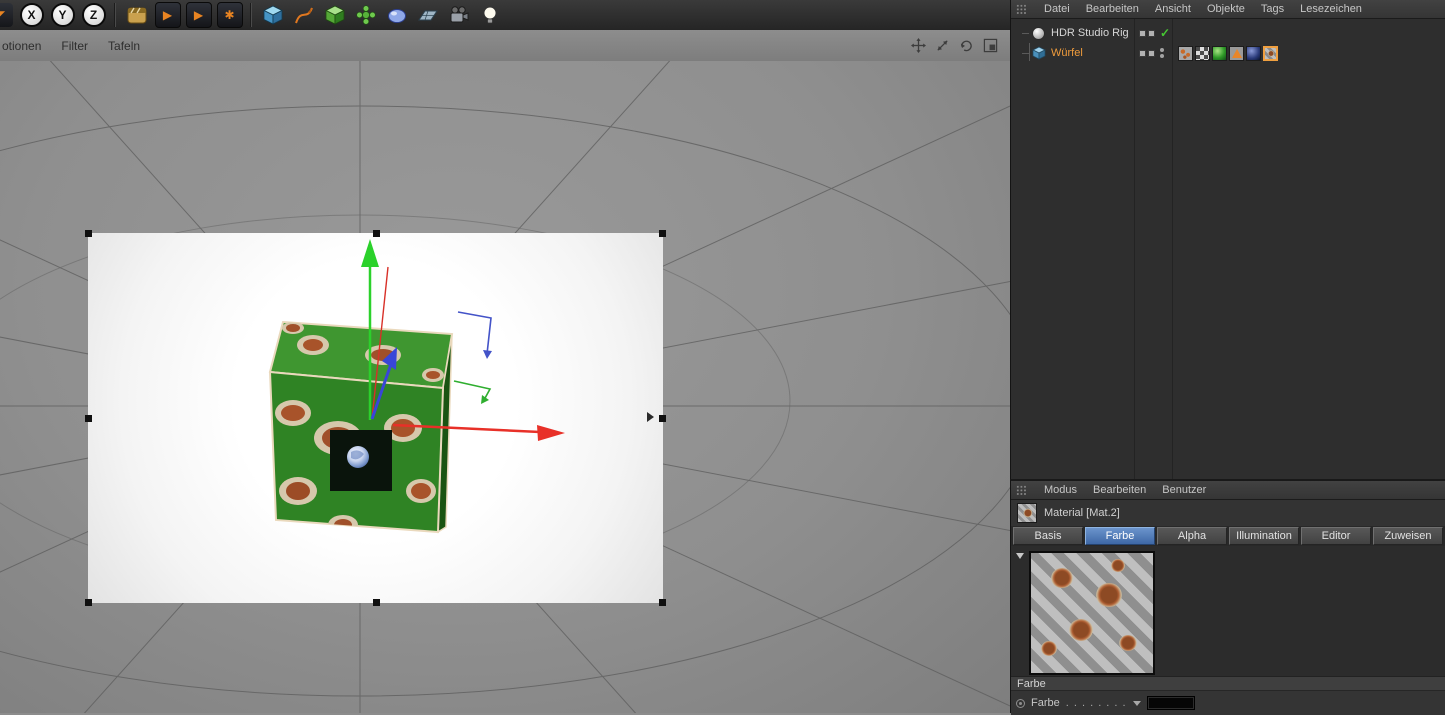  What do you see at coordinates (1170, 703) in the screenshot?
I see `color-swatch` at bounding box center [1170, 703].